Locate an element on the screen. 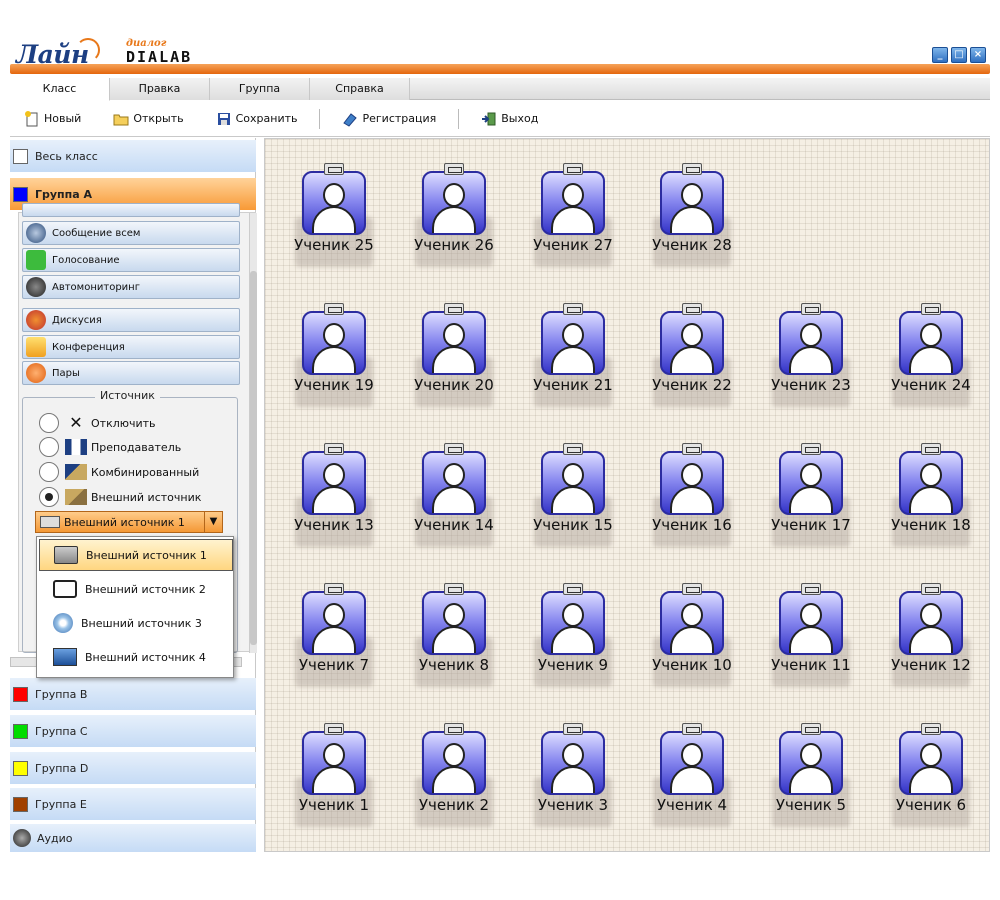  group-b-item: Группа B is located at coordinates (133, 694).